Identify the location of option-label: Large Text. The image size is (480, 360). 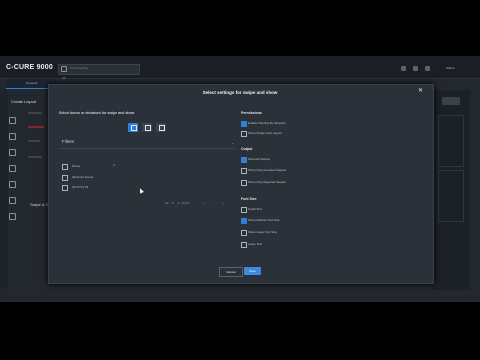
(255, 244).